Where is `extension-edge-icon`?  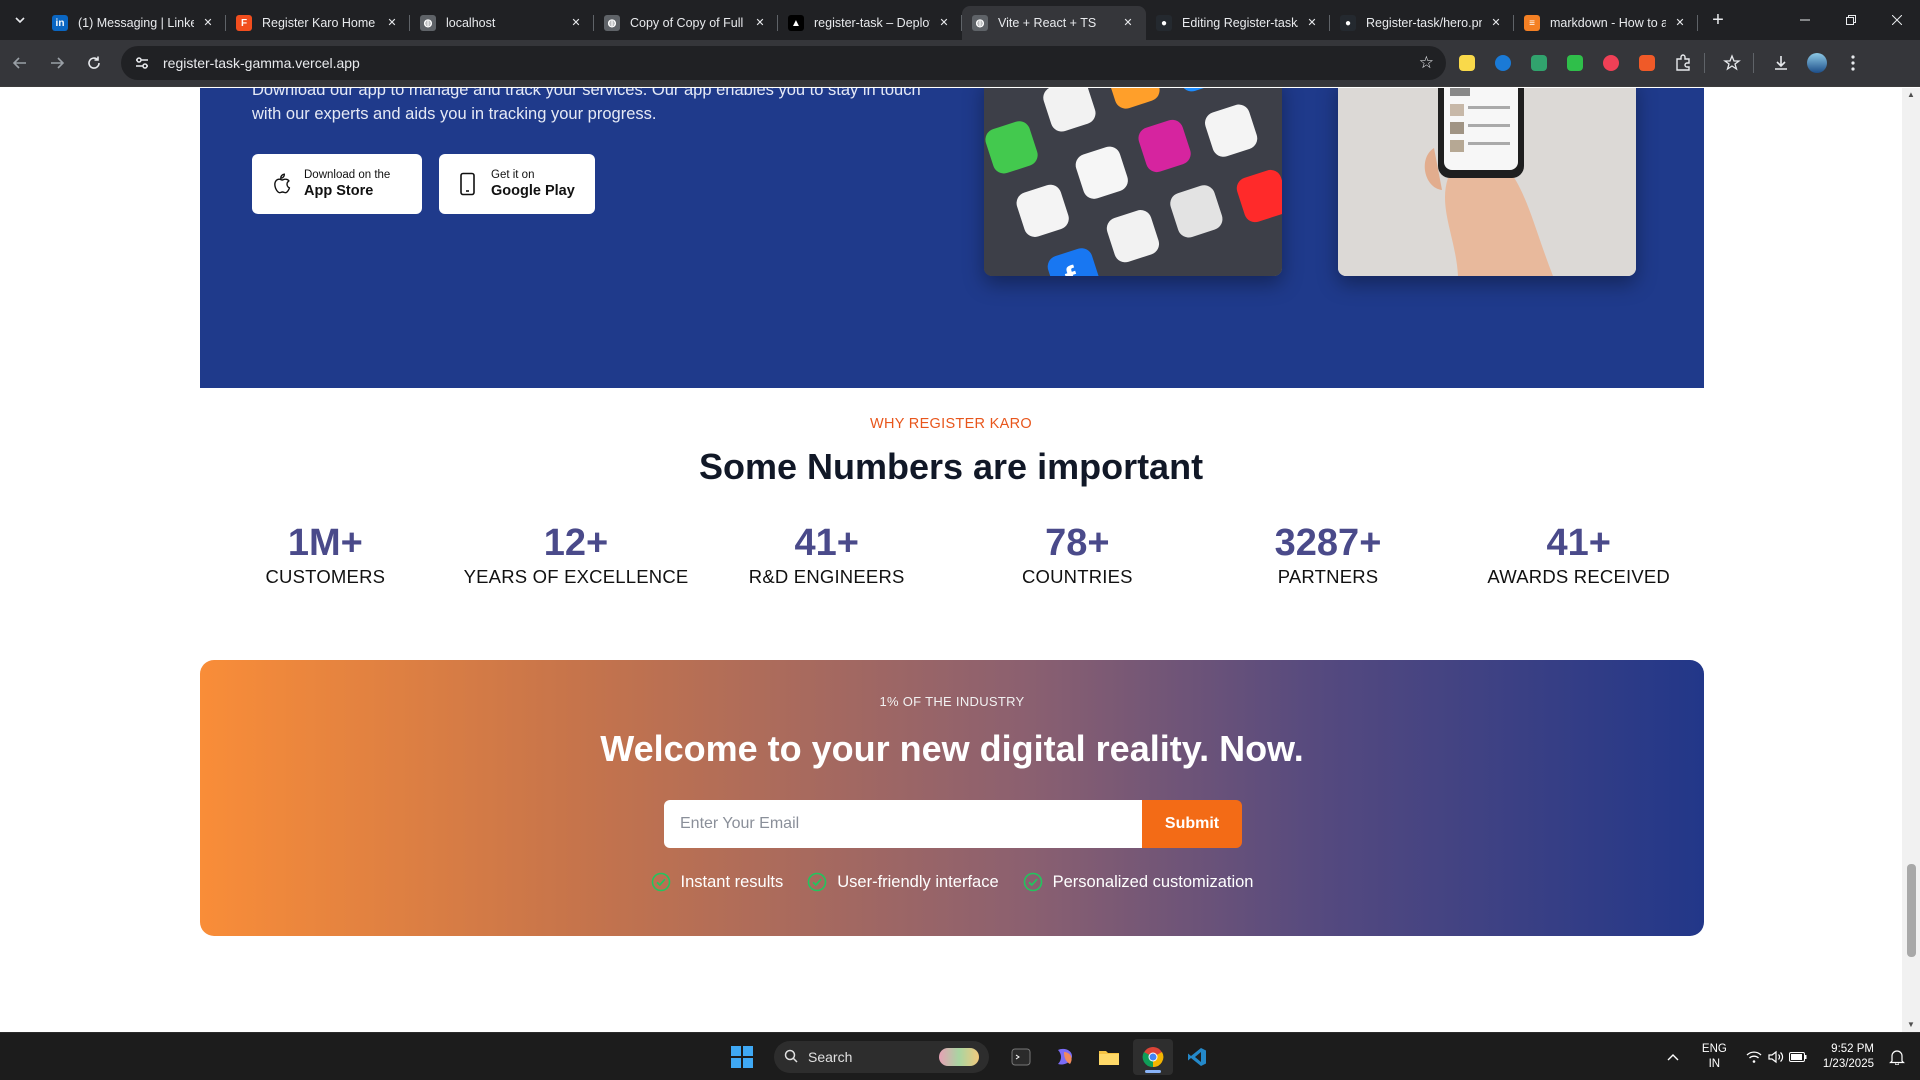 extension-edge-icon is located at coordinates (1503, 63).